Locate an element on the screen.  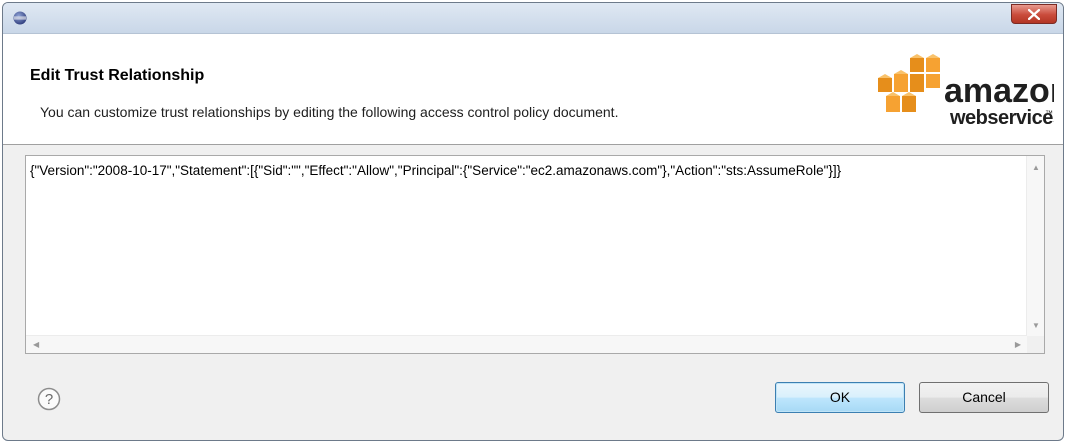
question-mark-circle-icon: ? is located at coordinates (49, 399).